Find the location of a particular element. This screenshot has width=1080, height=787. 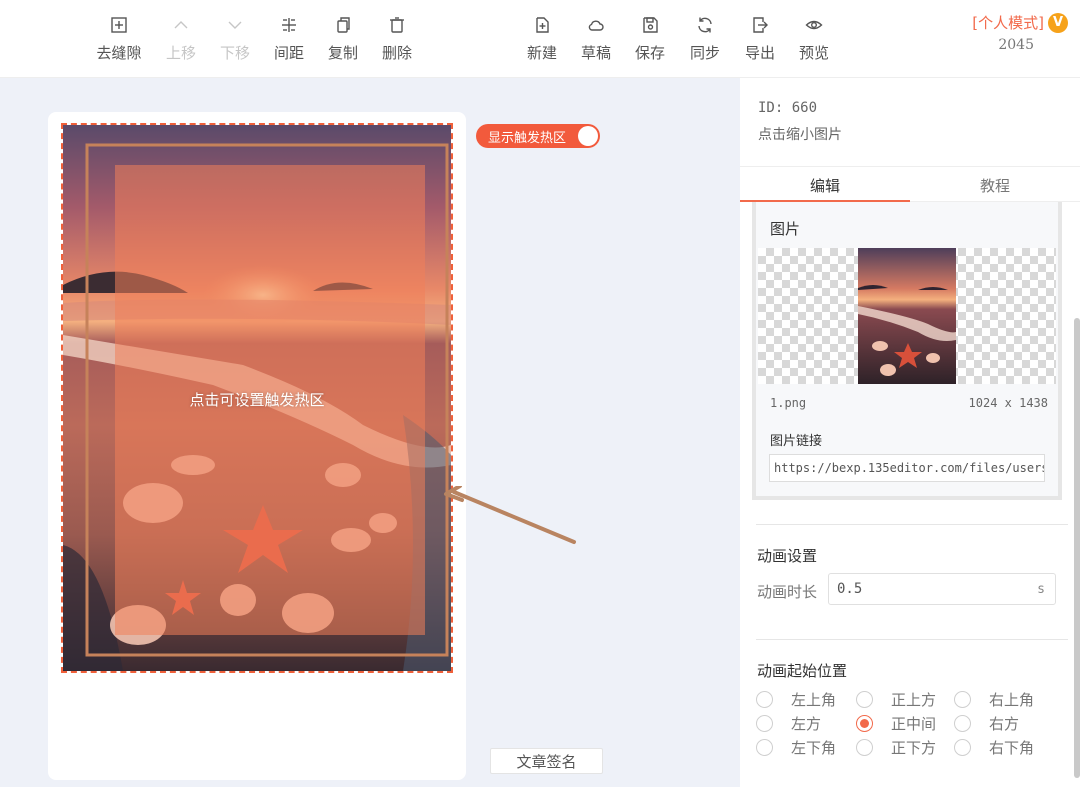

toggle-label: 显示触发热区 is located at coordinates (527, 138).